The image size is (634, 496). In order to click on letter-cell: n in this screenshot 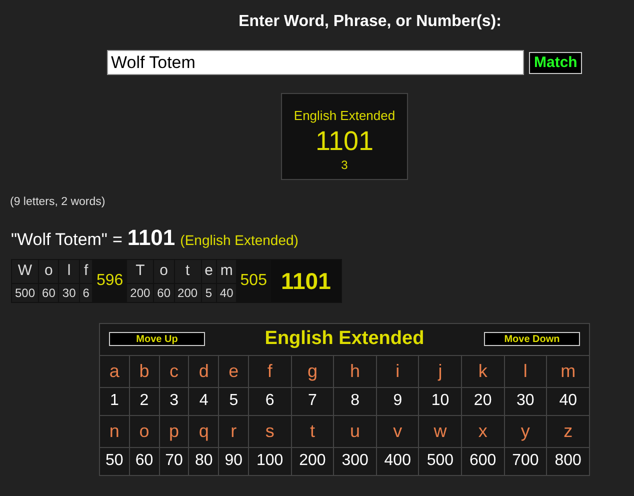, I will do `click(115, 431)`.